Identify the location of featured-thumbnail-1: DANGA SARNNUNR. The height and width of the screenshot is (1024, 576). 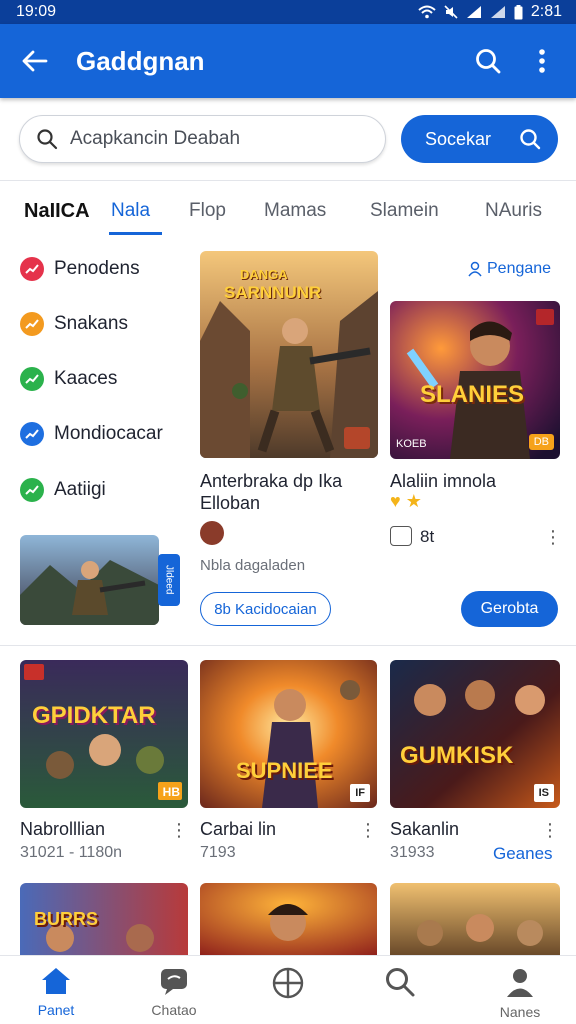
(289, 354).